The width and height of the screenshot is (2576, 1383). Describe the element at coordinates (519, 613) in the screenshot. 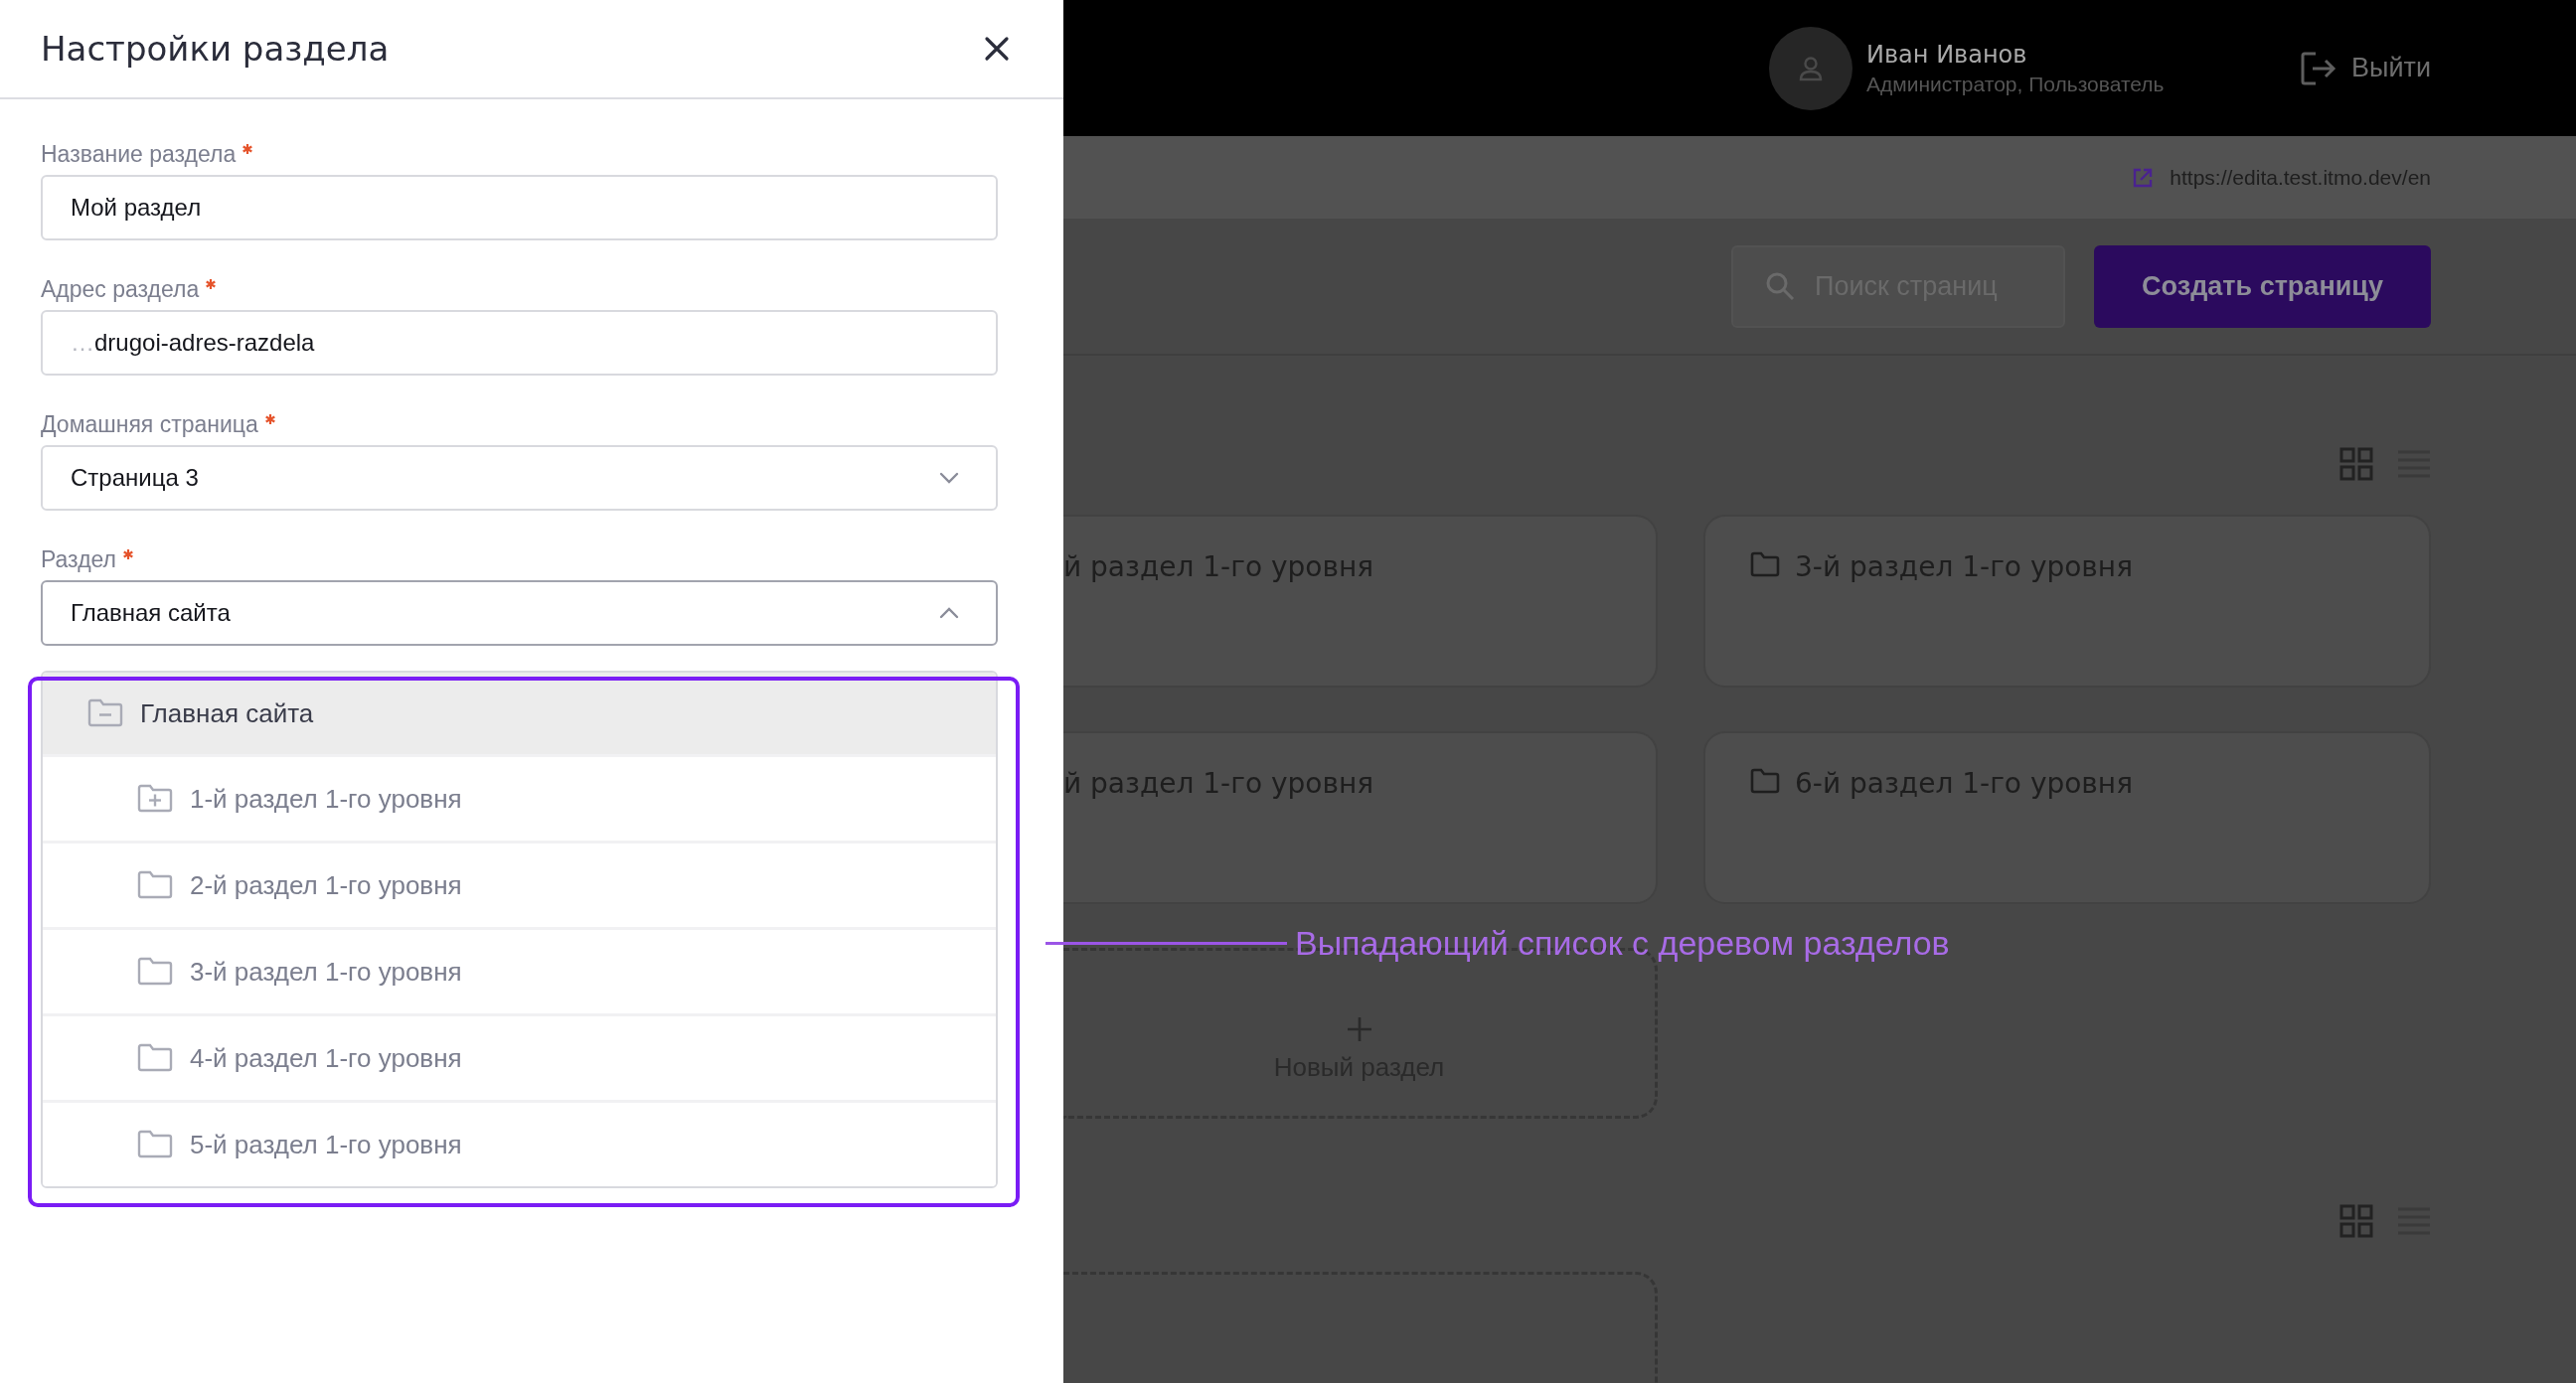

I see `select-field: Главная сайта` at that location.